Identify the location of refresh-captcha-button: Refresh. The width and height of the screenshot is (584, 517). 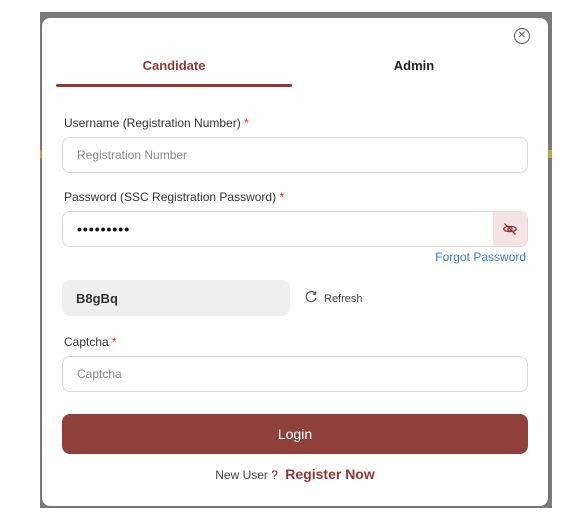
(333, 298).